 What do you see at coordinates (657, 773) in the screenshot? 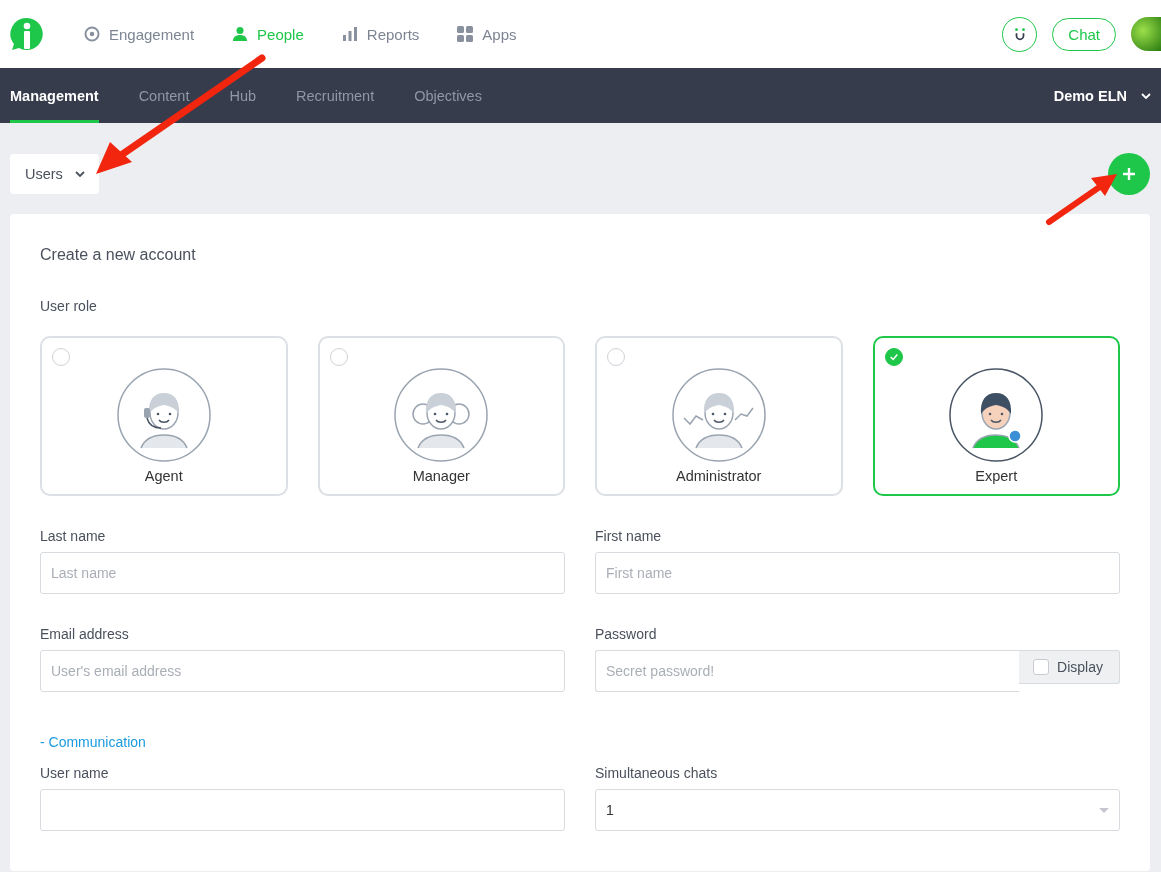
I see `field-label: Simultaneous chats` at bounding box center [657, 773].